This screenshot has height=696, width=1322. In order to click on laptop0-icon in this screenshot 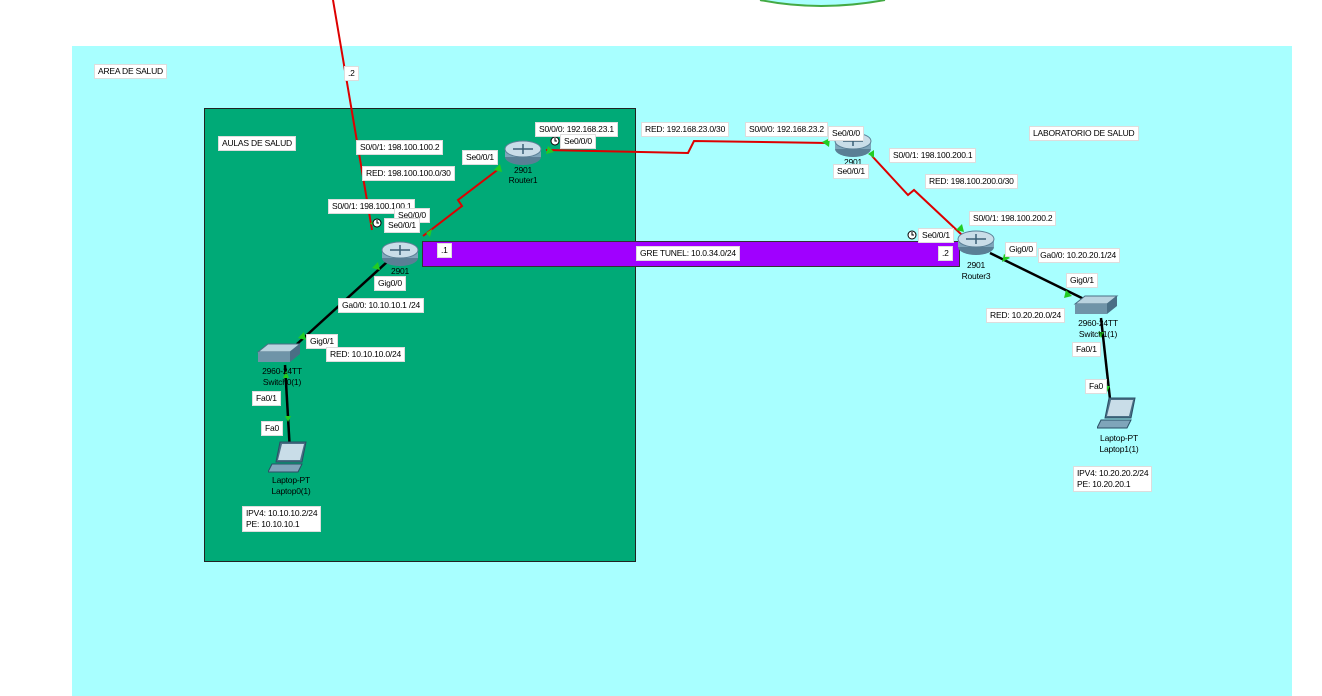, I will do `click(291, 457)`.